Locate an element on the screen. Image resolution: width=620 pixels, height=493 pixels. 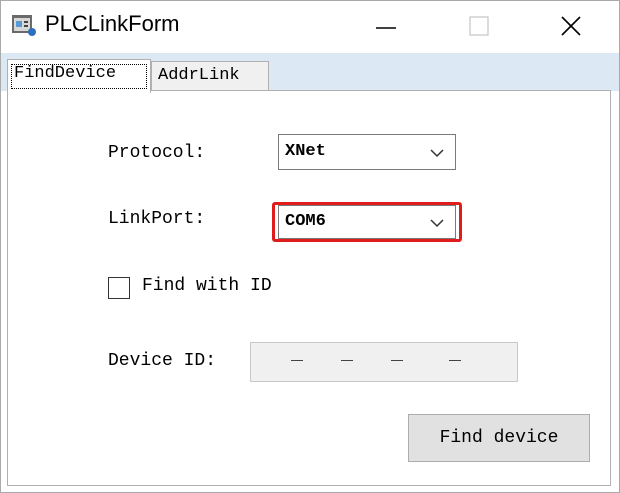
linkport-dropdown: COM6 is located at coordinates (367, 222).